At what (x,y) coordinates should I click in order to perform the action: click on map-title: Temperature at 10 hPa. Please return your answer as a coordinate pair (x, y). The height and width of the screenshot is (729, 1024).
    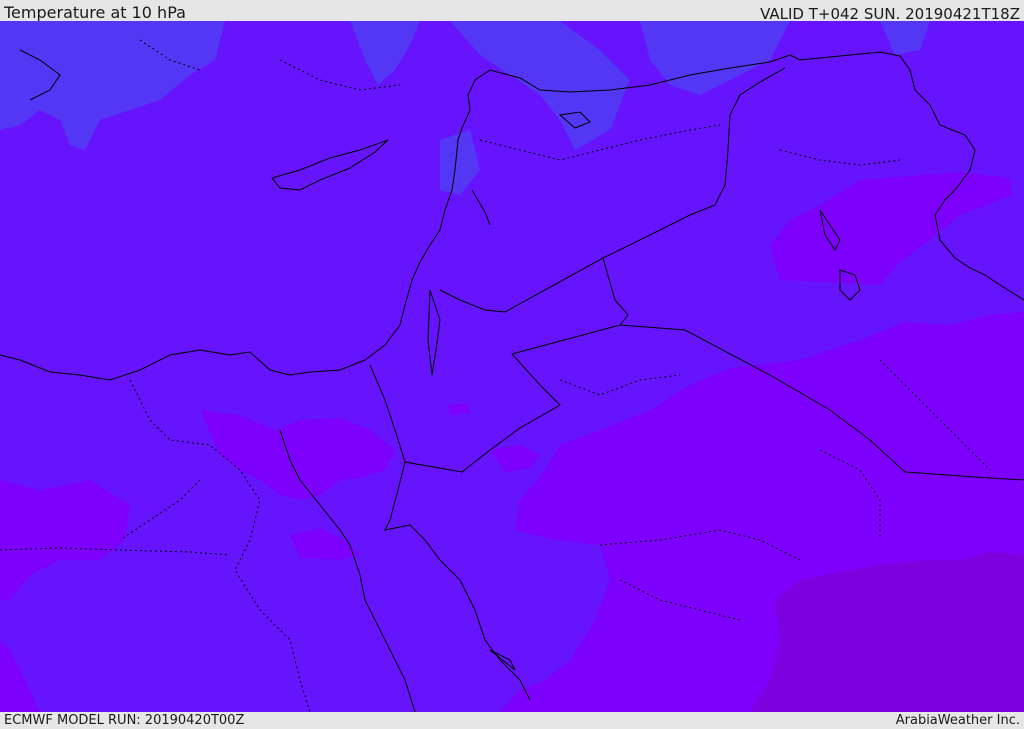
    Looking at the image, I should click on (95, 12).